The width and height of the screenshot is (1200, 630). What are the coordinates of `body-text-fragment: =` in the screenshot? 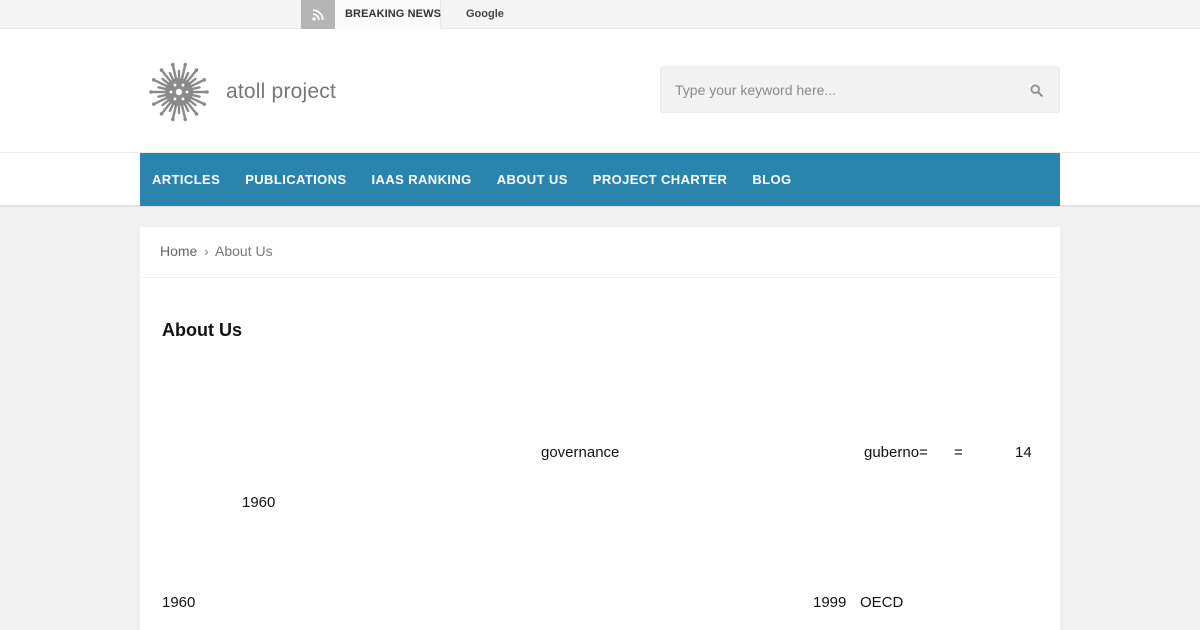 It's located at (958, 452).